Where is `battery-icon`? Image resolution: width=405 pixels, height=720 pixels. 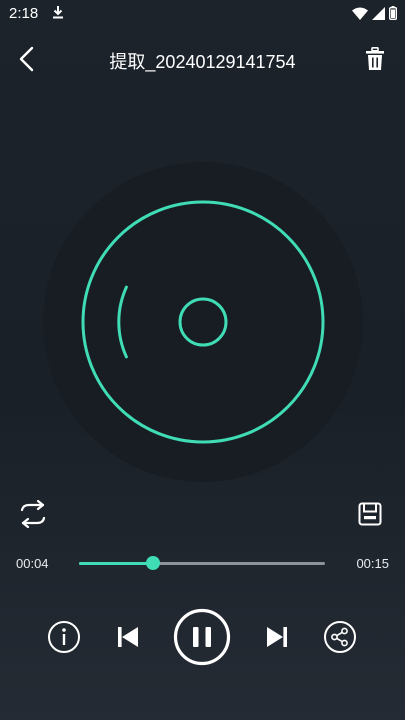 battery-icon is located at coordinates (392, 15).